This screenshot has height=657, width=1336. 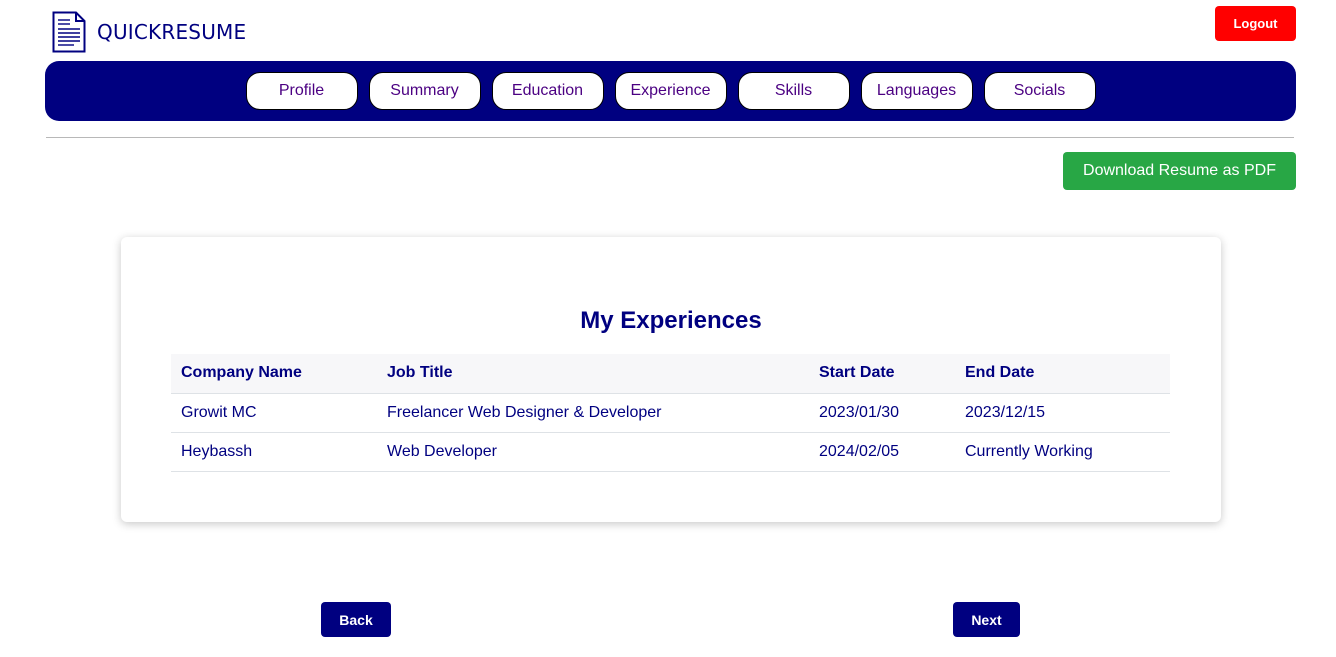 I want to click on column-header-start-date: Start Date, so click(x=882, y=374).